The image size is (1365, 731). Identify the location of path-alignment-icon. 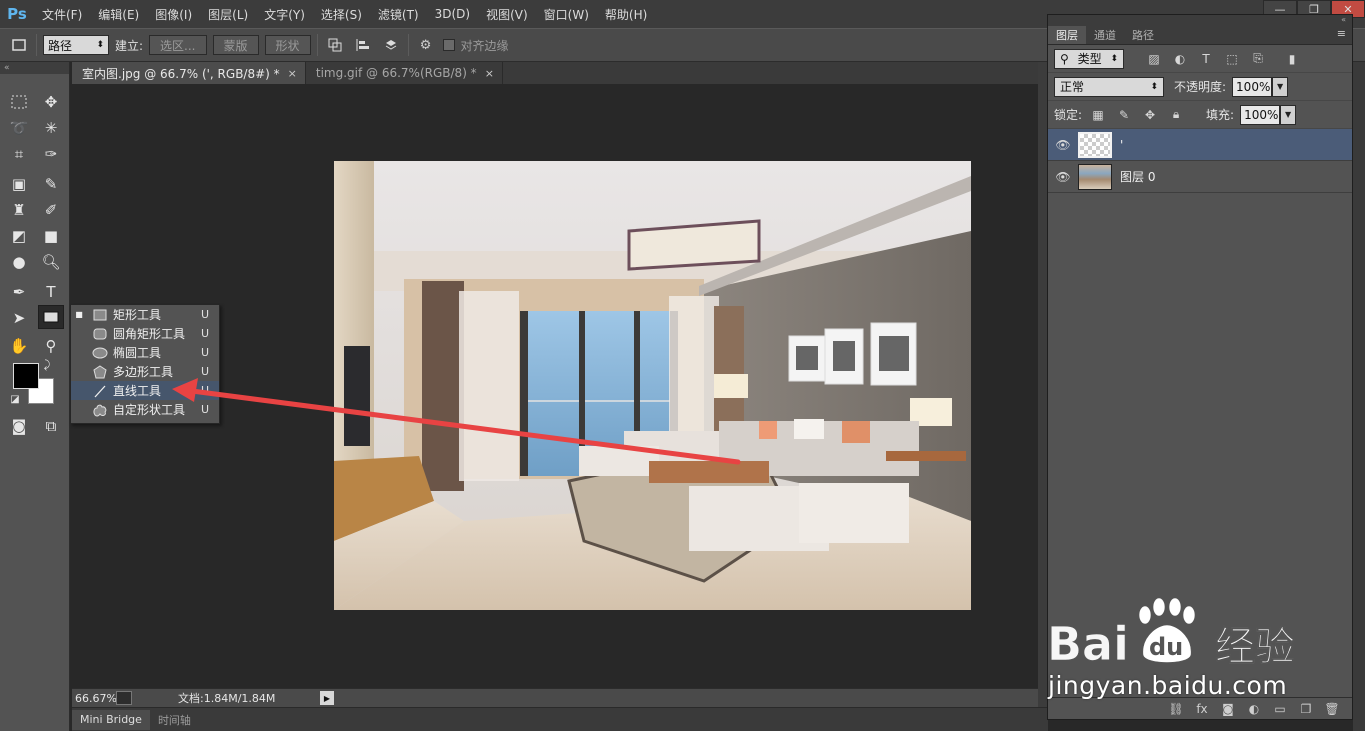
(363, 45).